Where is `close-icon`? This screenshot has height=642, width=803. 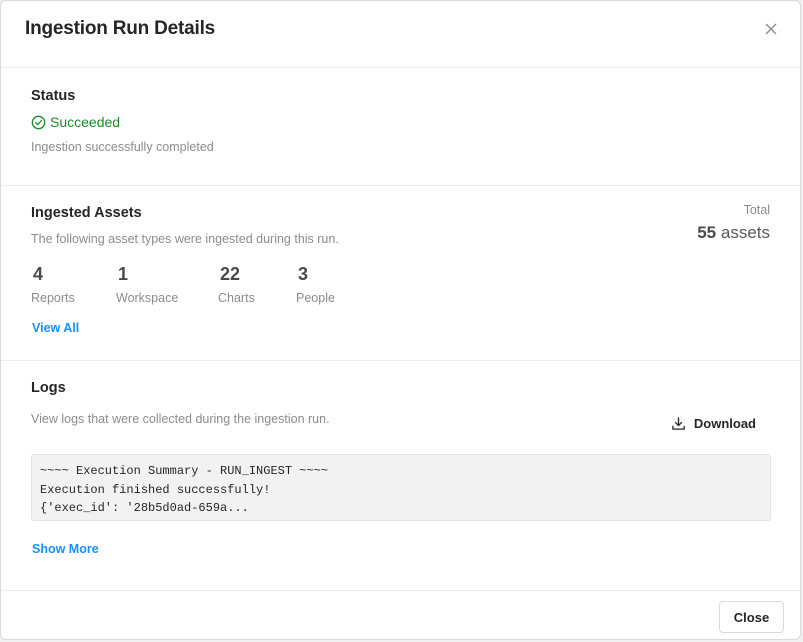 close-icon is located at coordinates (771, 29).